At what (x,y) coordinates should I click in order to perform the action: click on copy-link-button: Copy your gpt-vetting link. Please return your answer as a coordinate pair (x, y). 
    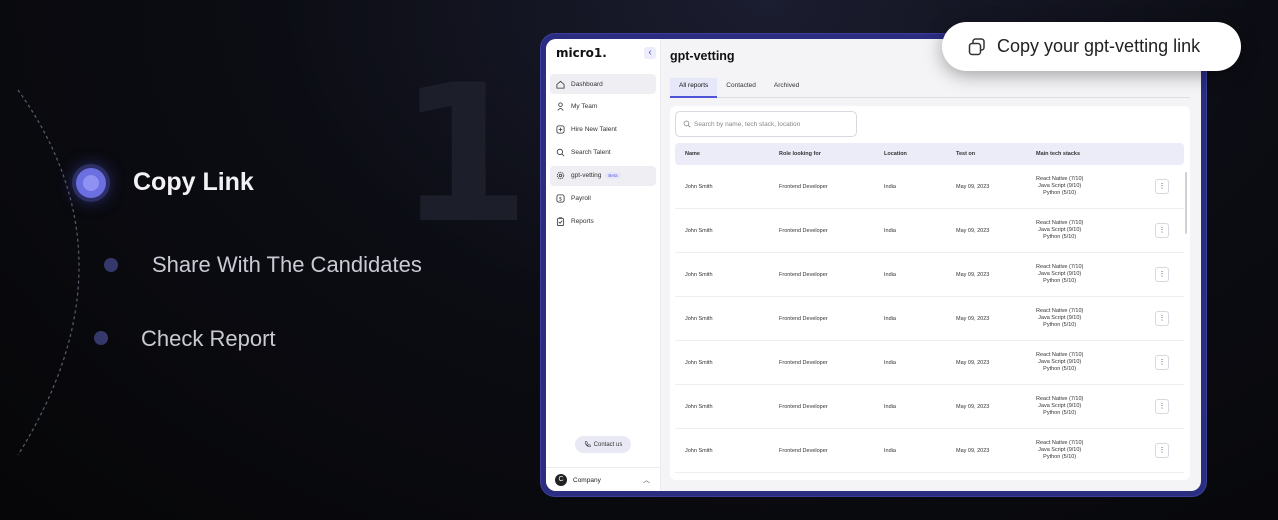
    Looking at the image, I should click on (1091, 46).